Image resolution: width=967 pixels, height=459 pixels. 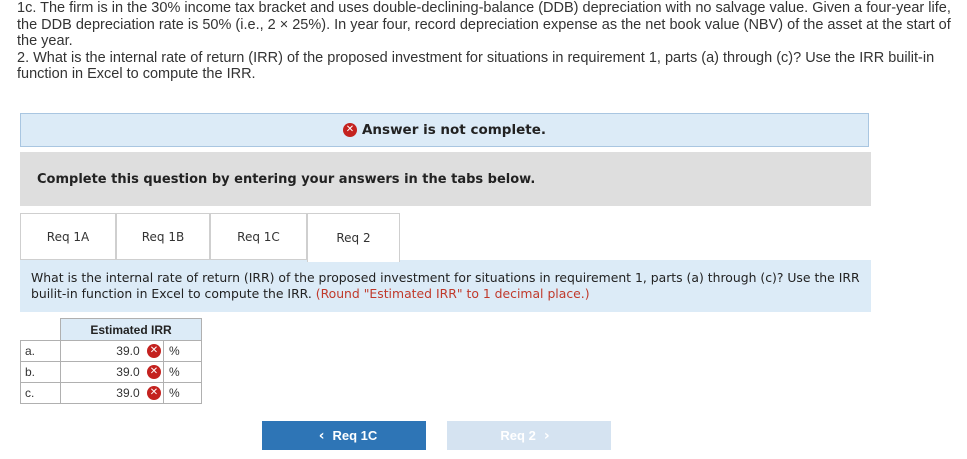 I want to click on answer-status-banner: ✕ Answer is not complete., so click(x=444, y=130).